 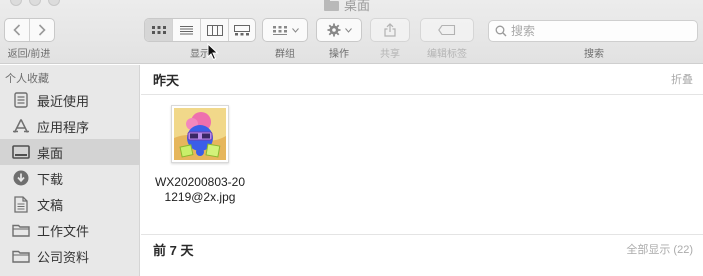 I want to click on image-thumbnail, so click(x=200, y=134).